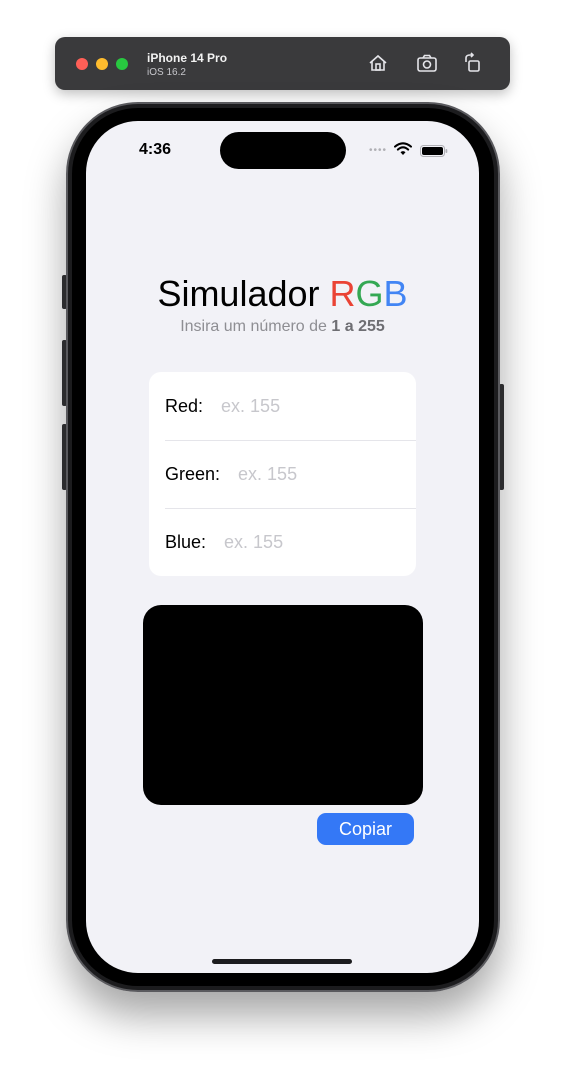  I want to click on subtitle-range: 1 a 255, so click(358, 326).